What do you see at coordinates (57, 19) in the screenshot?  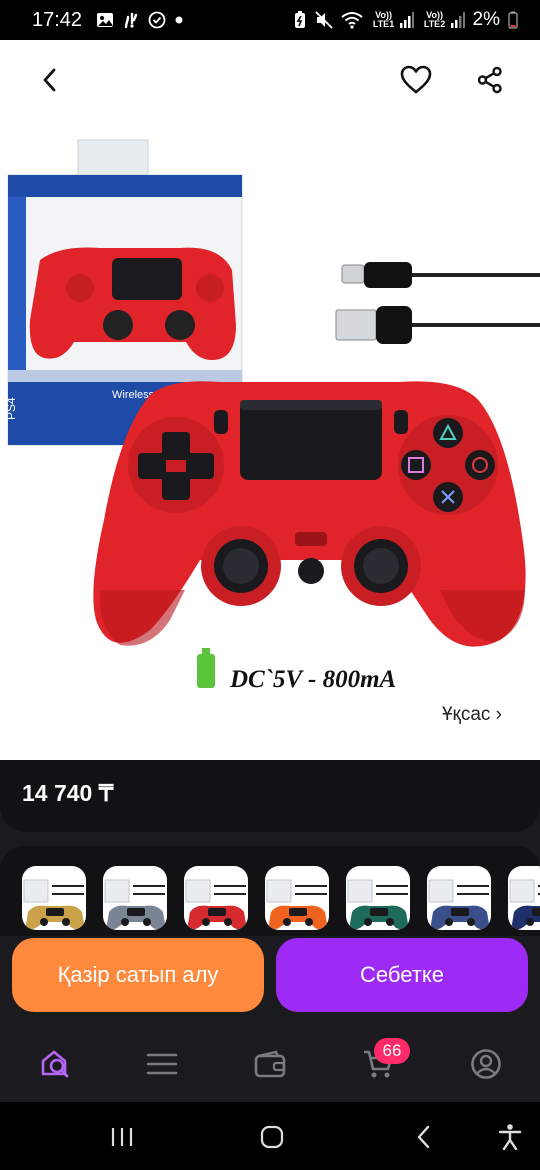 I see `status-time: 17:42` at bounding box center [57, 19].